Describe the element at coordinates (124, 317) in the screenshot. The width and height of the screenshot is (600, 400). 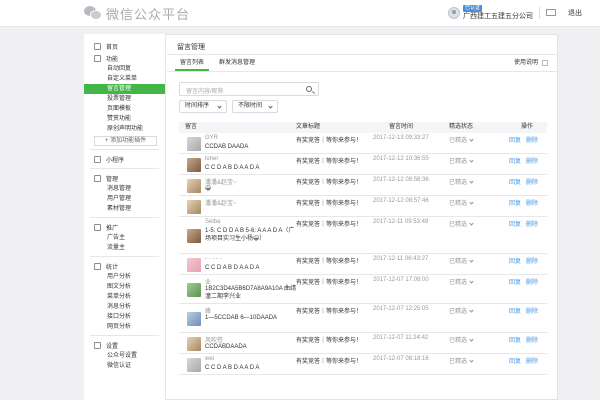
I see `sidebar-item-api-analysis: 接口分析` at that location.